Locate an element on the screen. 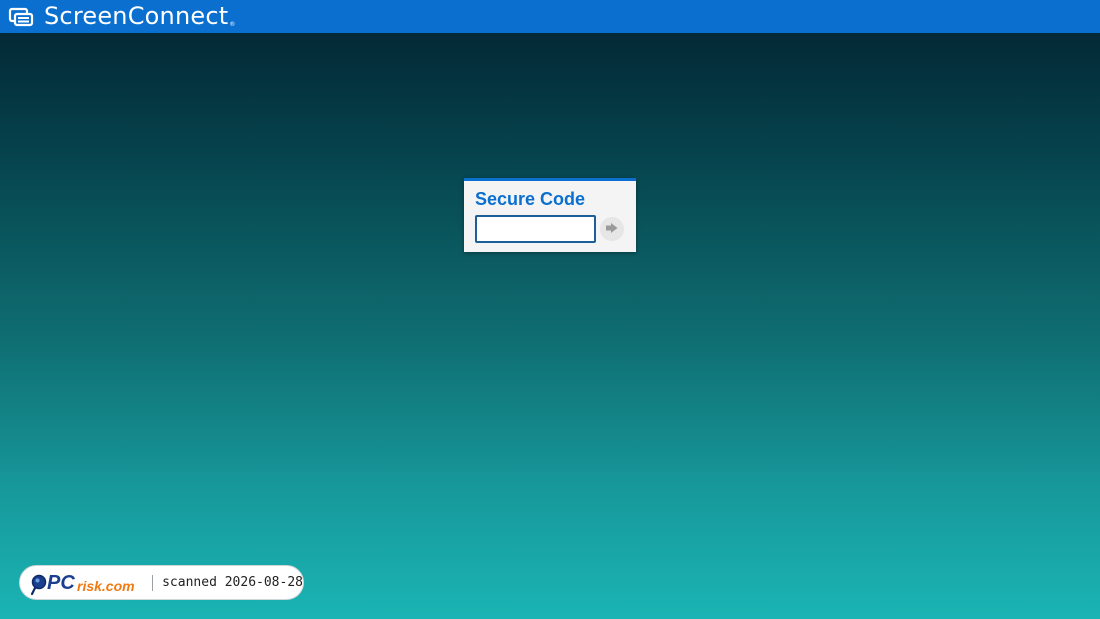 The image size is (1100, 619). svg-text: risk.com is located at coordinates (106, 586).